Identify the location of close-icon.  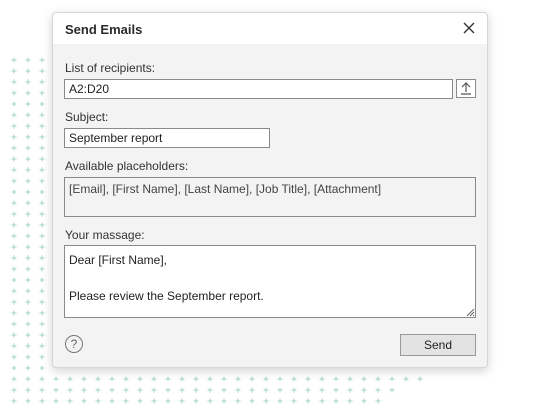
(469, 28).